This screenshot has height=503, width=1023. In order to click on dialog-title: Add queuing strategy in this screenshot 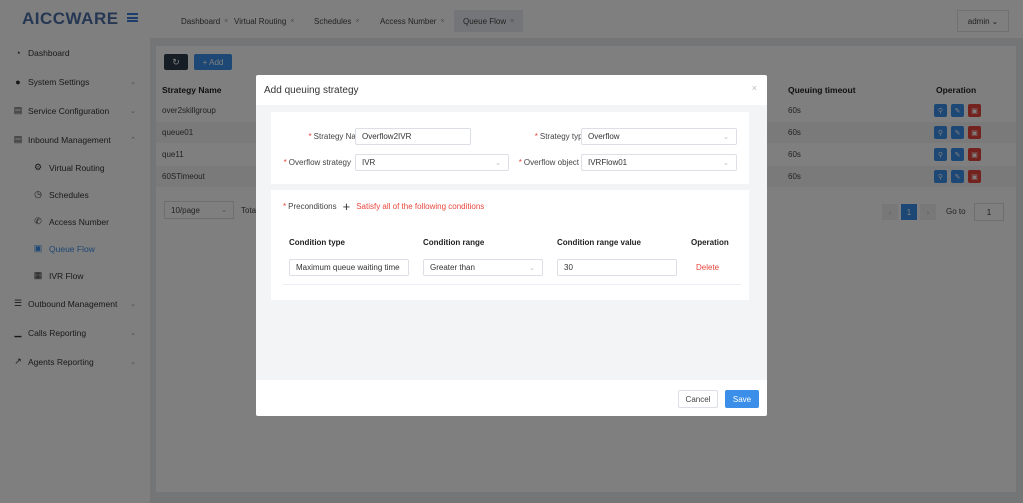, I will do `click(311, 90)`.